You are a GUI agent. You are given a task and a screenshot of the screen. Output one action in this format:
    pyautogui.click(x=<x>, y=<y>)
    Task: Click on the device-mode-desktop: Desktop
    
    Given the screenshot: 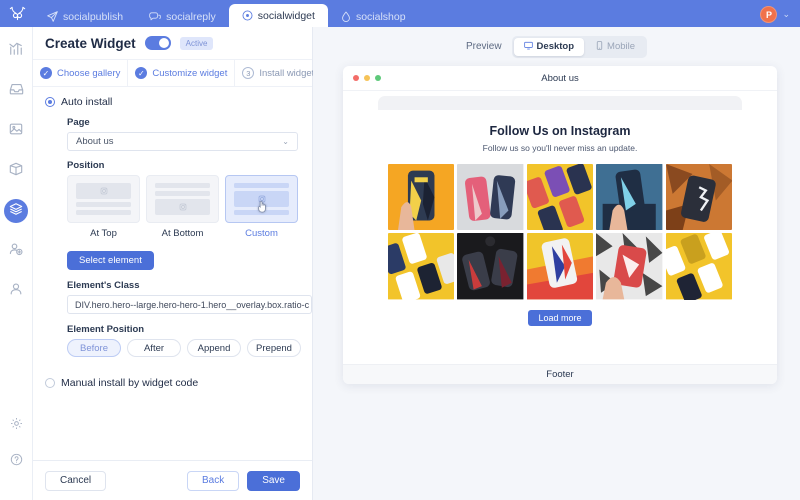 What is the action you would take?
    pyautogui.click(x=549, y=46)
    